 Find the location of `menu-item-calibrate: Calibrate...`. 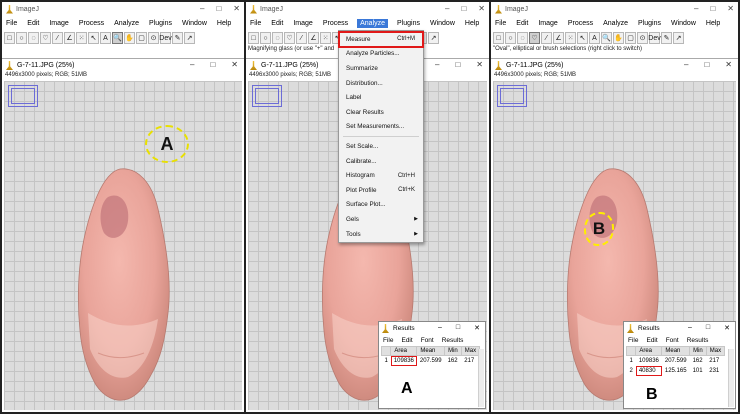

menu-item-calibrate: Calibrate... is located at coordinates (381, 161).